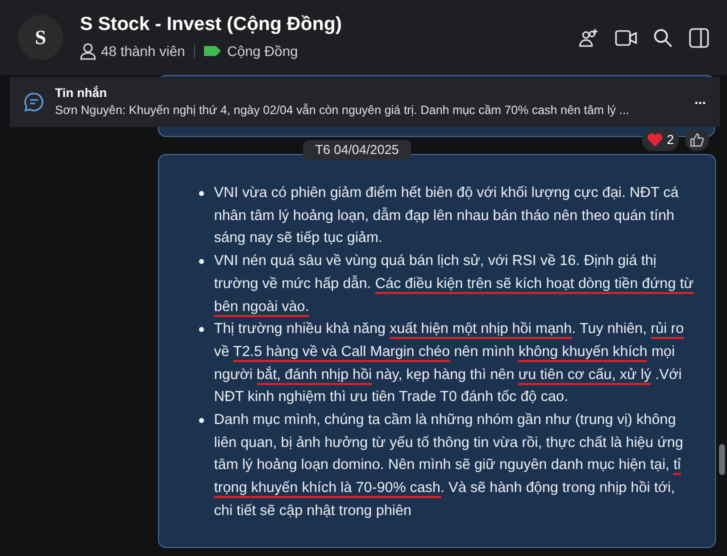 The image size is (727, 556). I want to click on reaction-count: 2, so click(670, 140).